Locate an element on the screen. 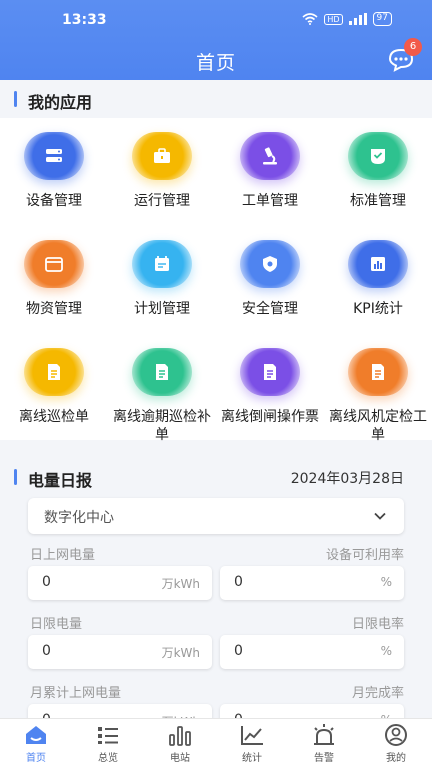 The height and width of the screenshot is (768, 432). tab-2: 总览 is located at coordinates (108, 743).